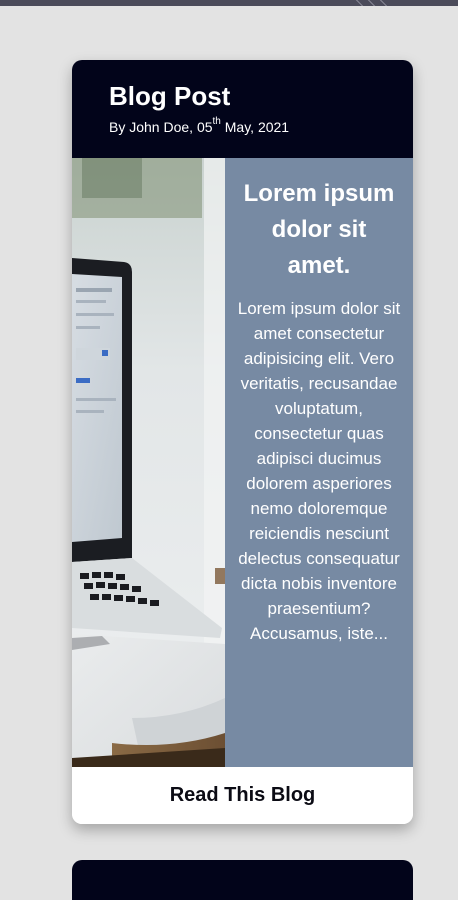  Describe the element at coordinates (319, 229) in the screenshot. I see `card-subtitle: Lorem ipsum dolor sit amet.` at that location.